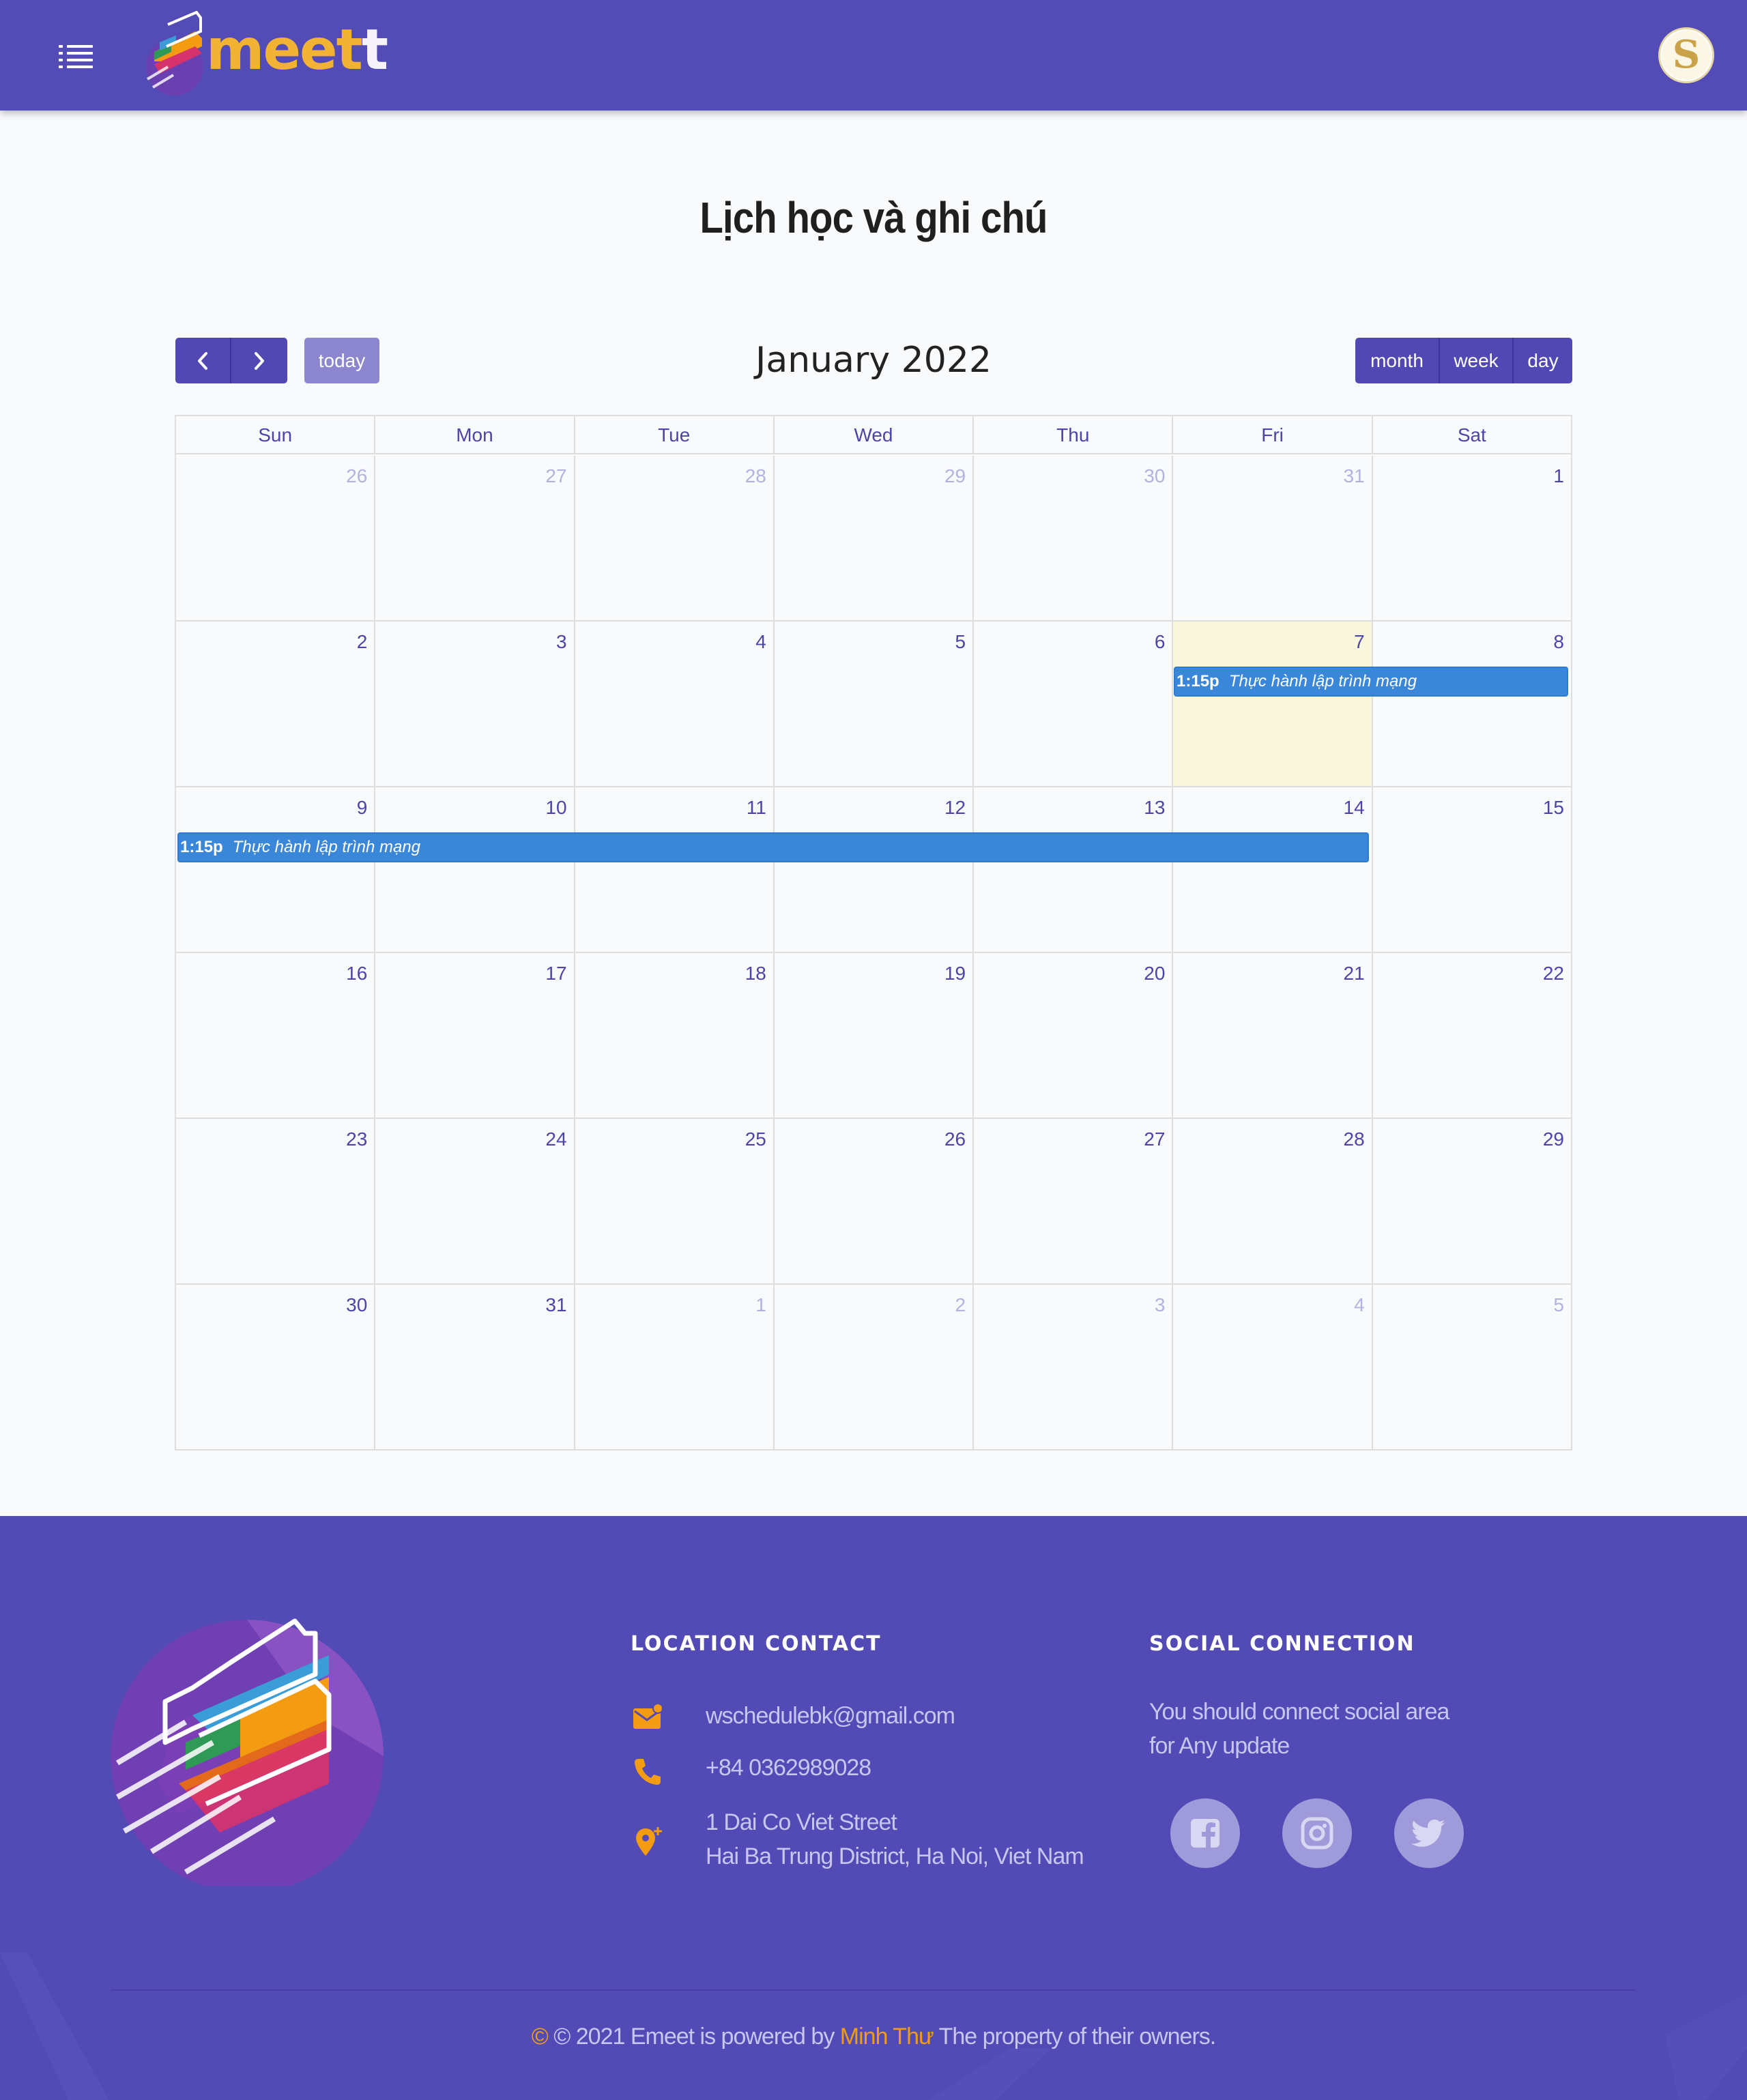  Describe the element at coordinates (555, 1139) in the screenshot. I see `day-number: 24` at that location.